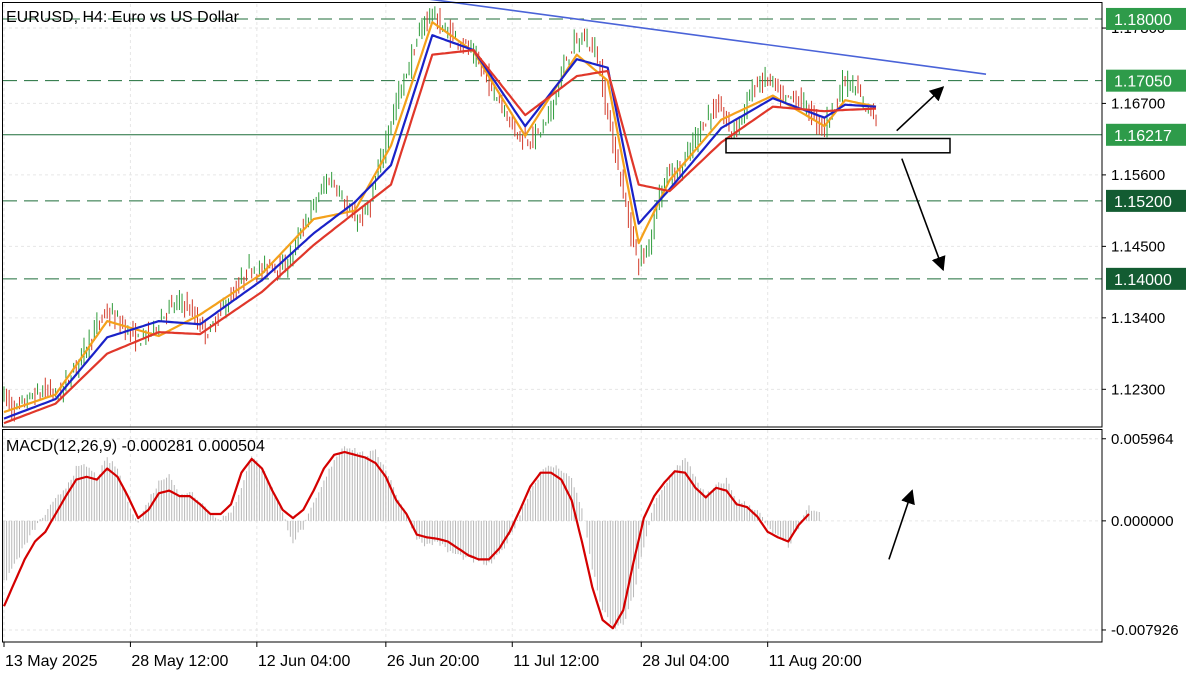 Image resolution: width=1200 pixels, height=680 pixels. What do you see at coordinates (123, 17) in the screenshot?
I see `chart-title: EURUSD, H4: Euro vs US Dollar` at bounding box center [123, 17].